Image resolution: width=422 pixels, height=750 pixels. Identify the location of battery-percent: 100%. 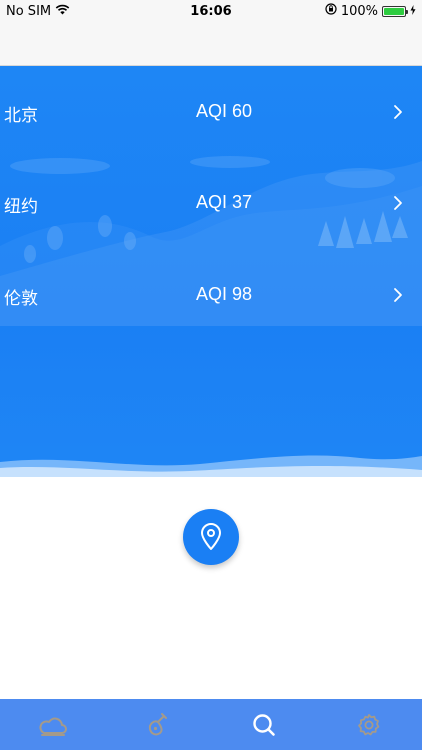
(359, 11).